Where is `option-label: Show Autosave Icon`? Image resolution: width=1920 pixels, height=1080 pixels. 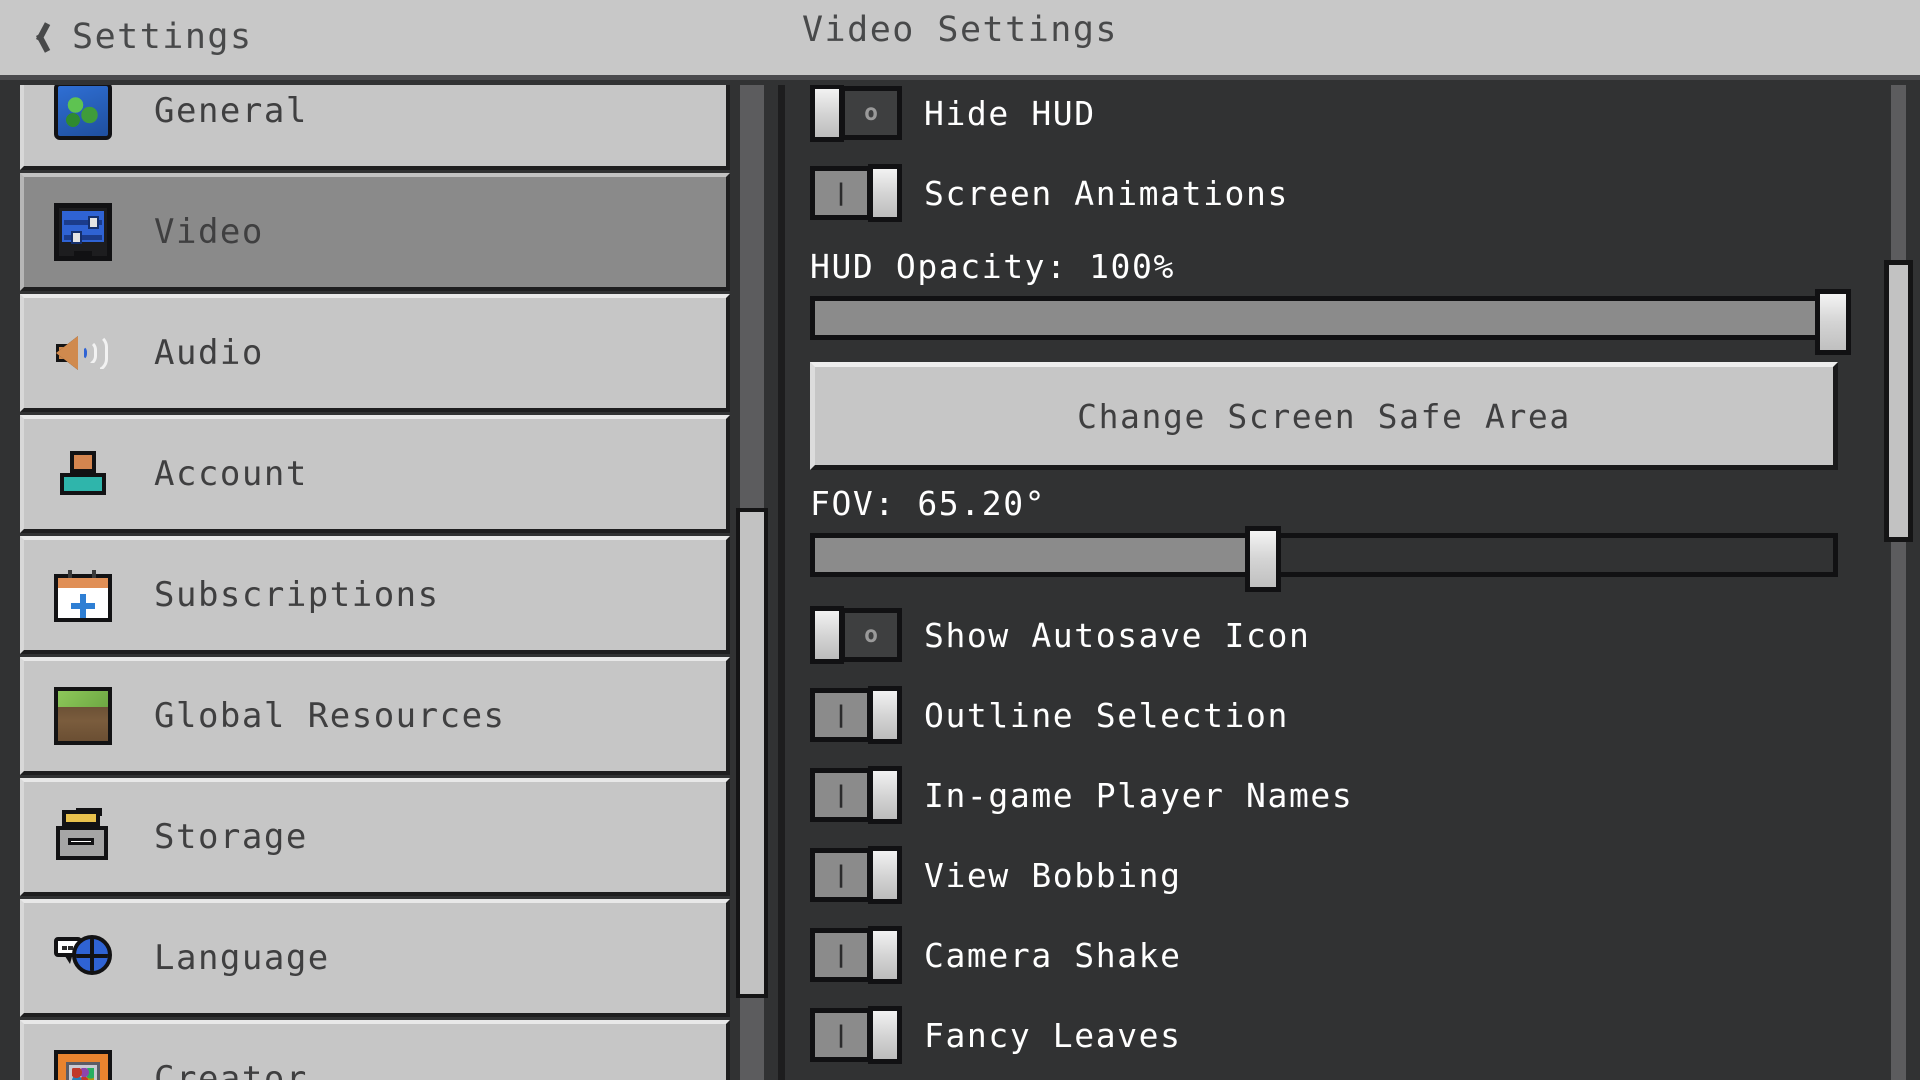 option-label: Show Autosave Icon is located at coordinates (1117, 635).